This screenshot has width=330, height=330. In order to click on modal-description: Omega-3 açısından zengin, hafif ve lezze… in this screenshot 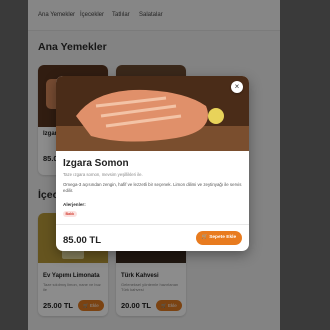, I will do `click(152, 187)`.